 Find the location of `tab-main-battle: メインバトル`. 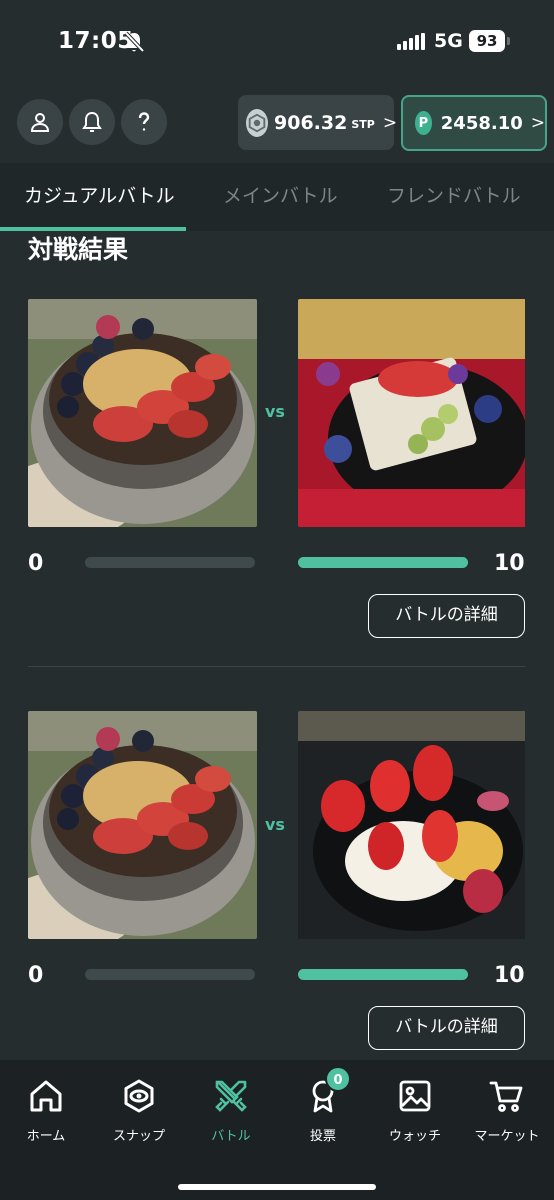

tab-main-battle: メインバトル is located at coordinates (280, 194).